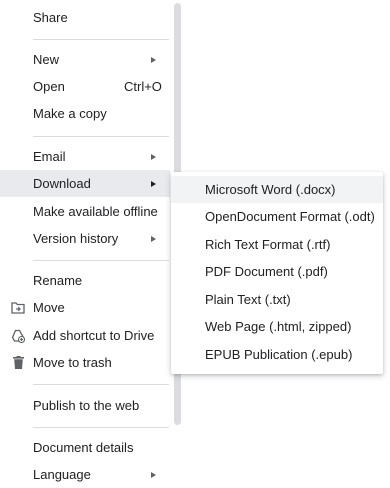  What do you see at coordinates (85, 307) in the screenshot?
I see `menu-item-move: Move` at bounding box center [85, 307].